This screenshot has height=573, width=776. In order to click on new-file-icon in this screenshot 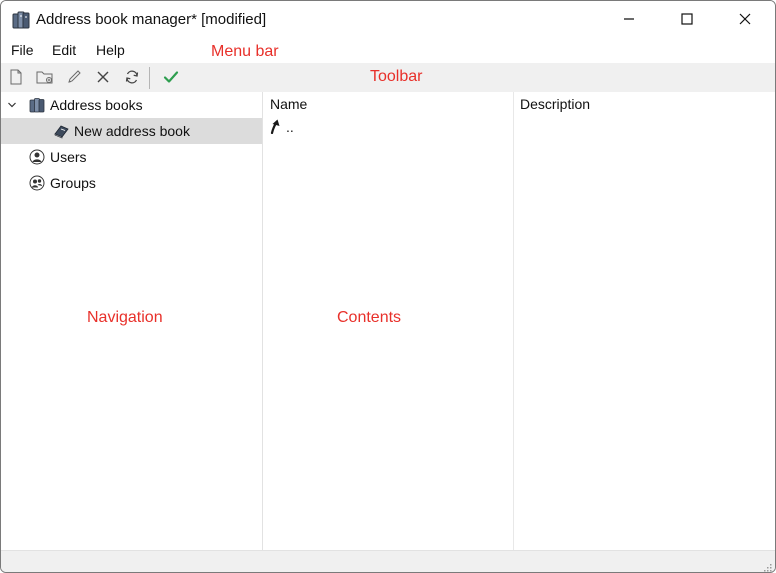, I will do `click(16, 78)`.